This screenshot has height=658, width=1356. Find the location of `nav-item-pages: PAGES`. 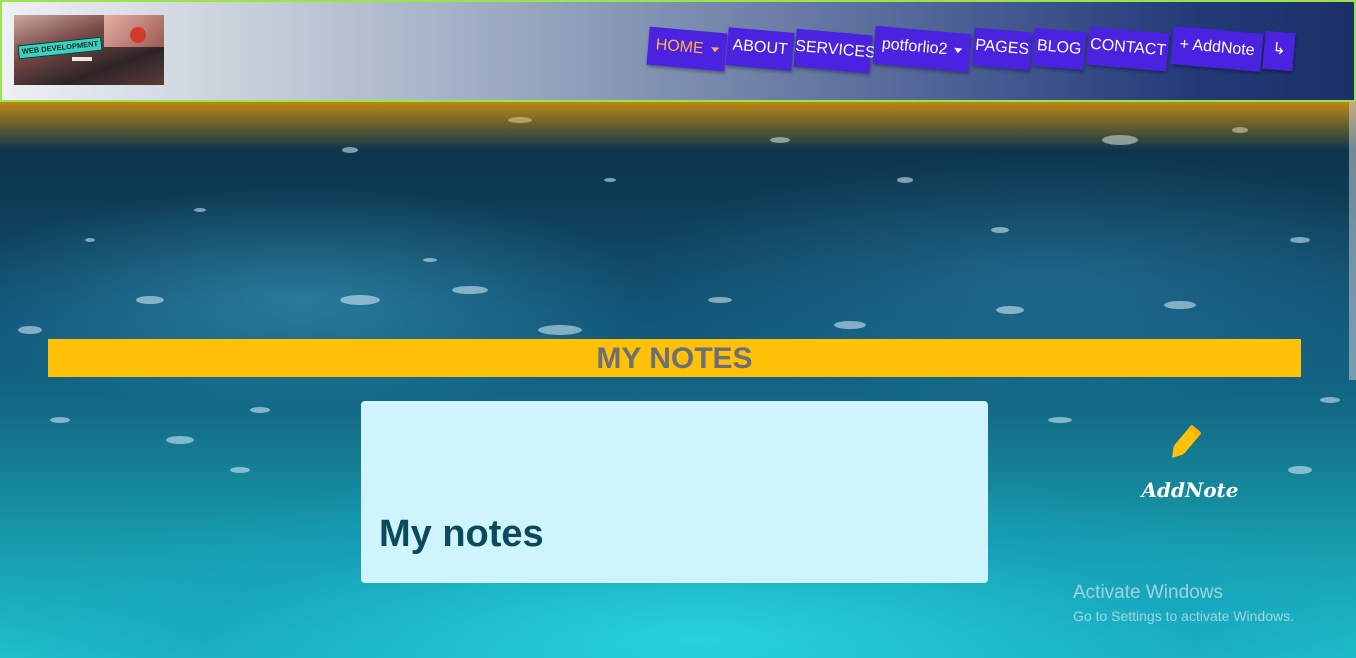

nav-item-pages: PAGES is located at coordinates (1002, 49).